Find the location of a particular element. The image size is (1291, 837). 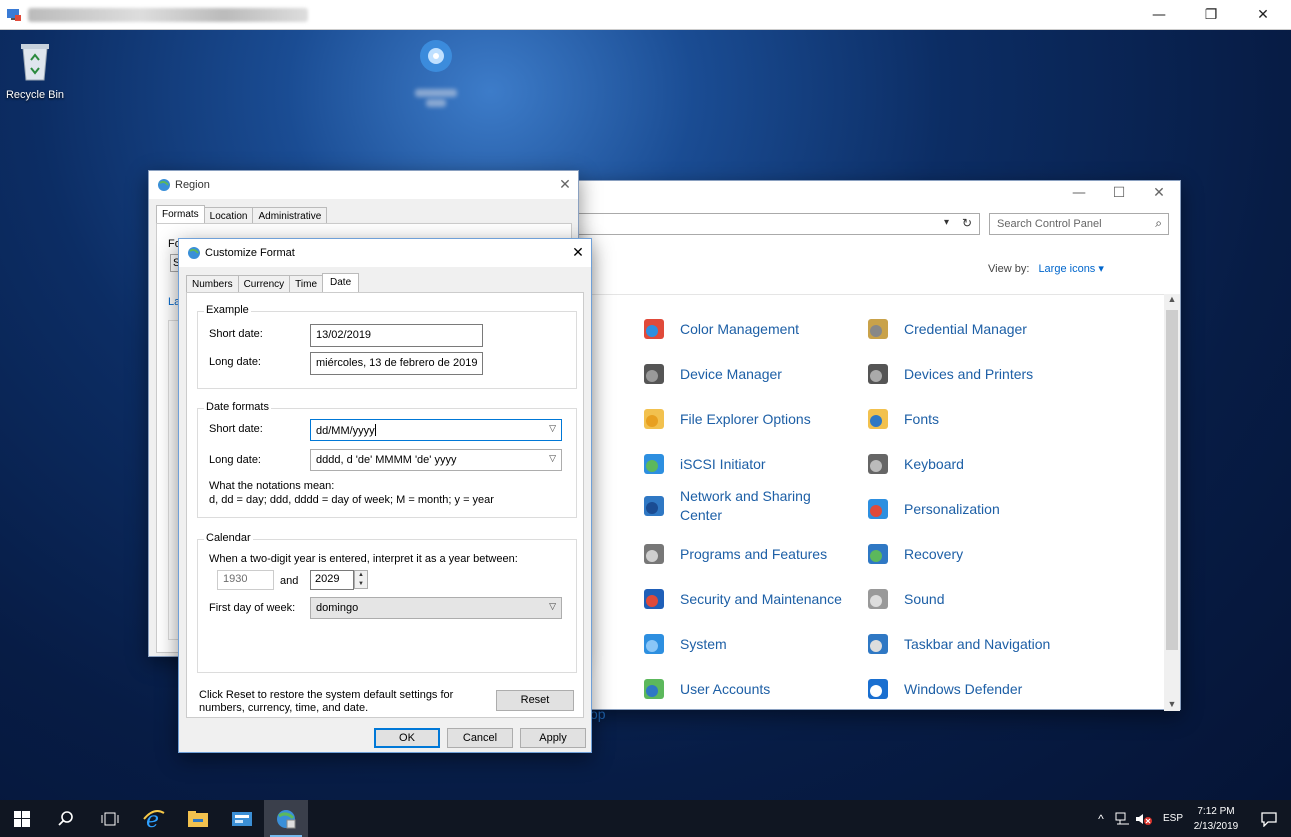

internet-explorer-icon: e is located at coordinates (154, 819).